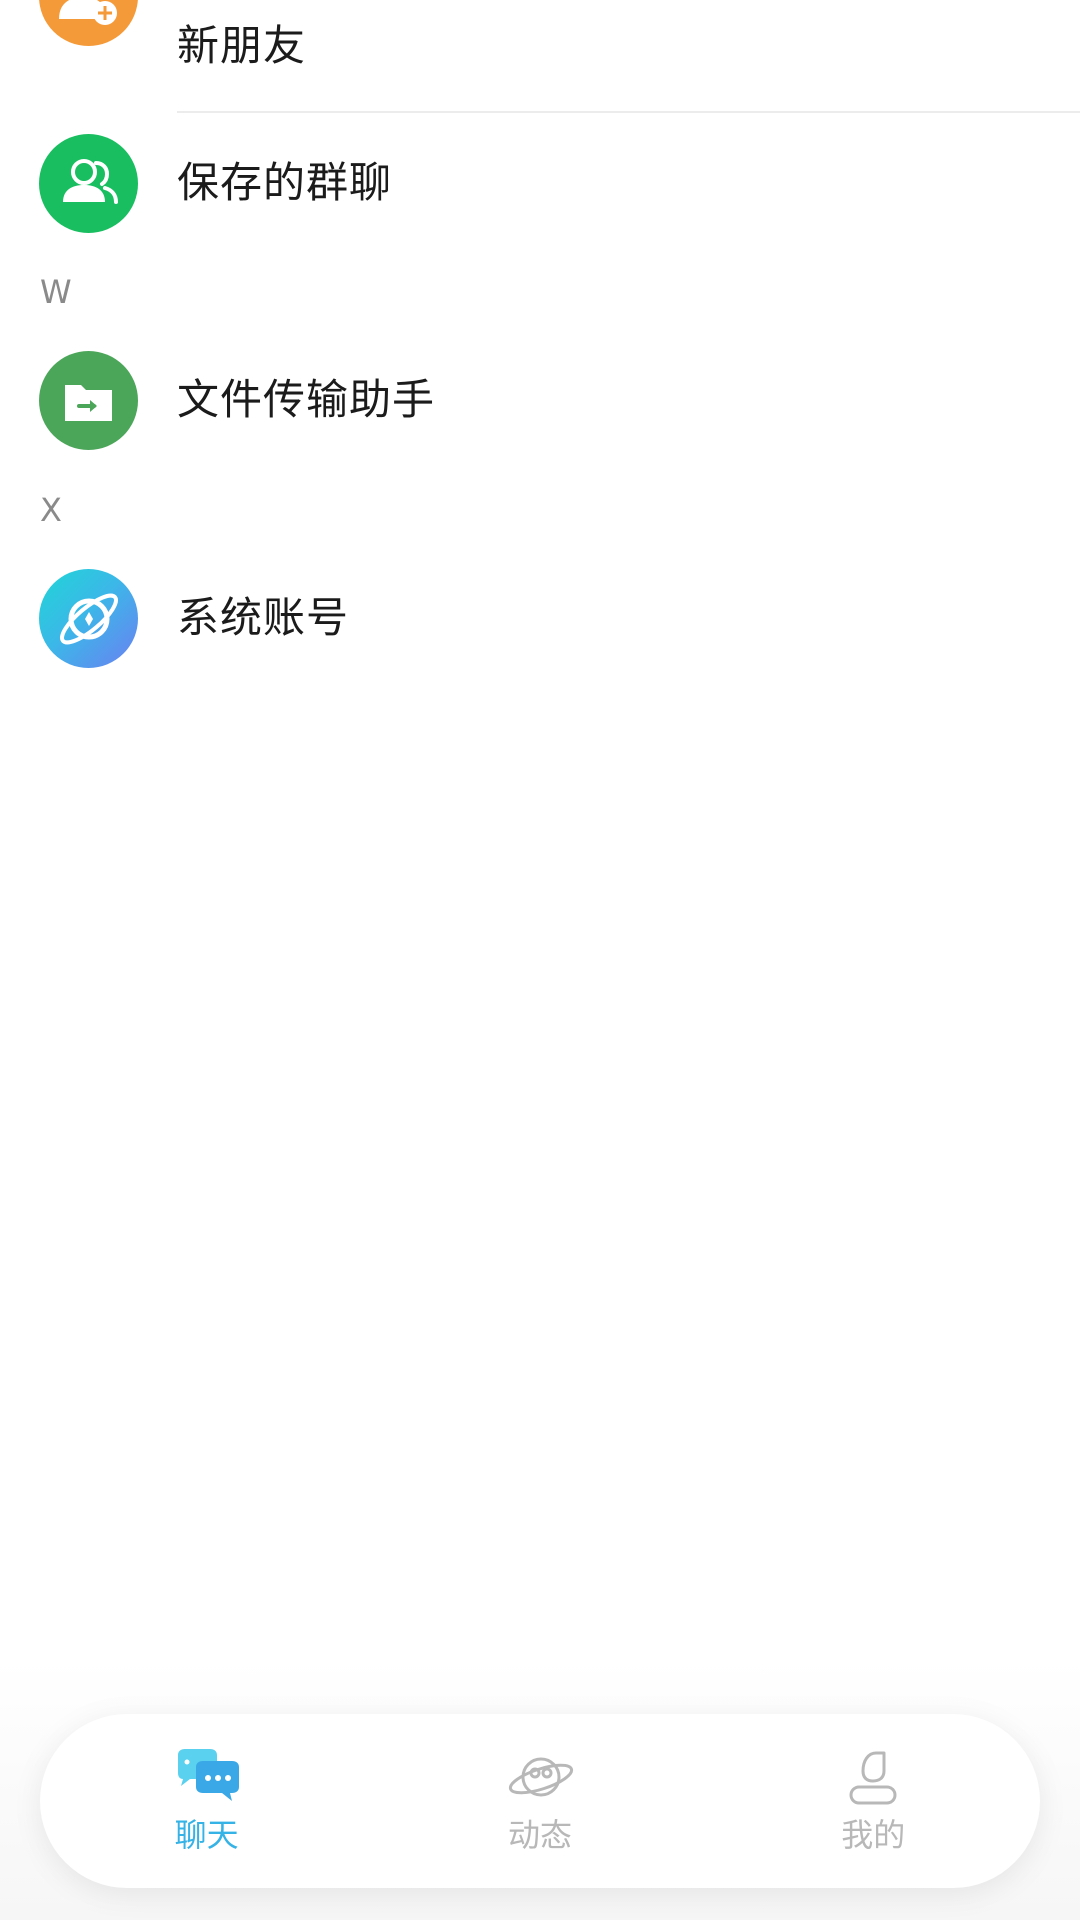 The height and width of the screenshot is (1920, 1080). Describe the element at coordinates (88, 183) in the screenshot. I see `group-chat-icon` at that location.